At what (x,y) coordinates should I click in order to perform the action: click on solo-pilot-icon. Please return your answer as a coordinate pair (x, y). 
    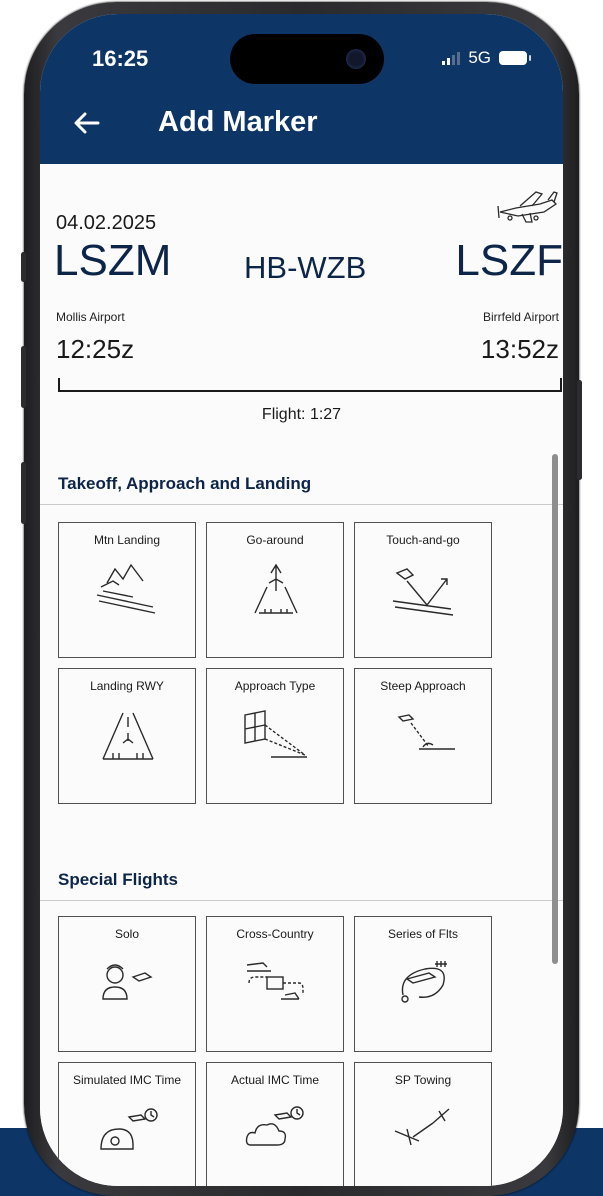
    Looking at the image, I should click on (127, 982).